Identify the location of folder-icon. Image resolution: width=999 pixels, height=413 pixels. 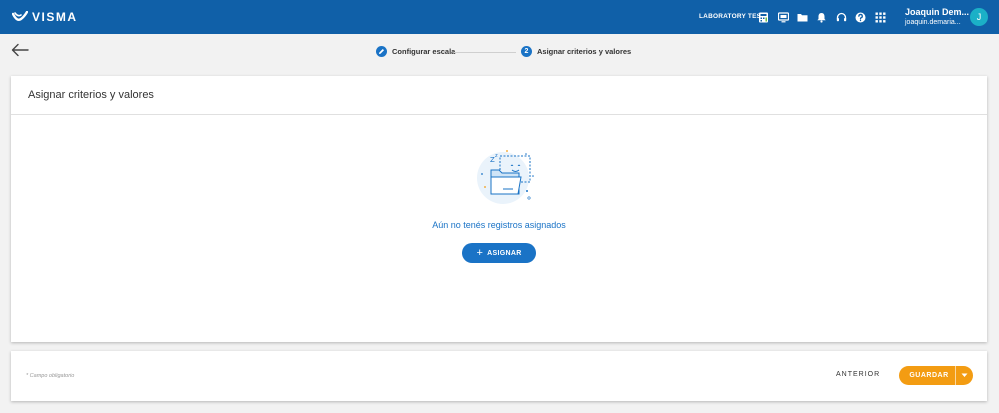
(802, 17).